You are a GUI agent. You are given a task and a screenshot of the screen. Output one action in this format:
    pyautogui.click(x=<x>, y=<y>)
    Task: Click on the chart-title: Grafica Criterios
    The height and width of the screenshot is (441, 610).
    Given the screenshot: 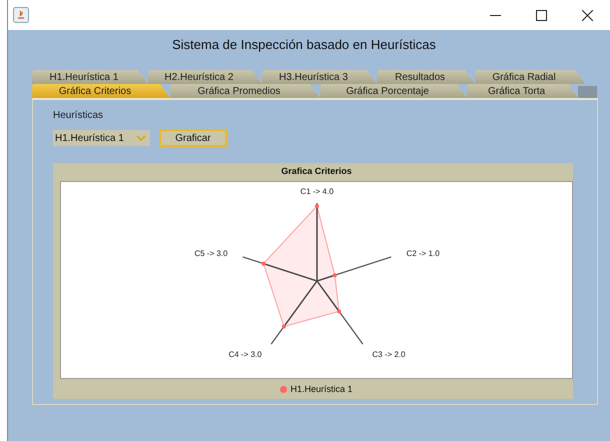 What is the action you would take?
    pyautogui.click(x=316, y=171)
    